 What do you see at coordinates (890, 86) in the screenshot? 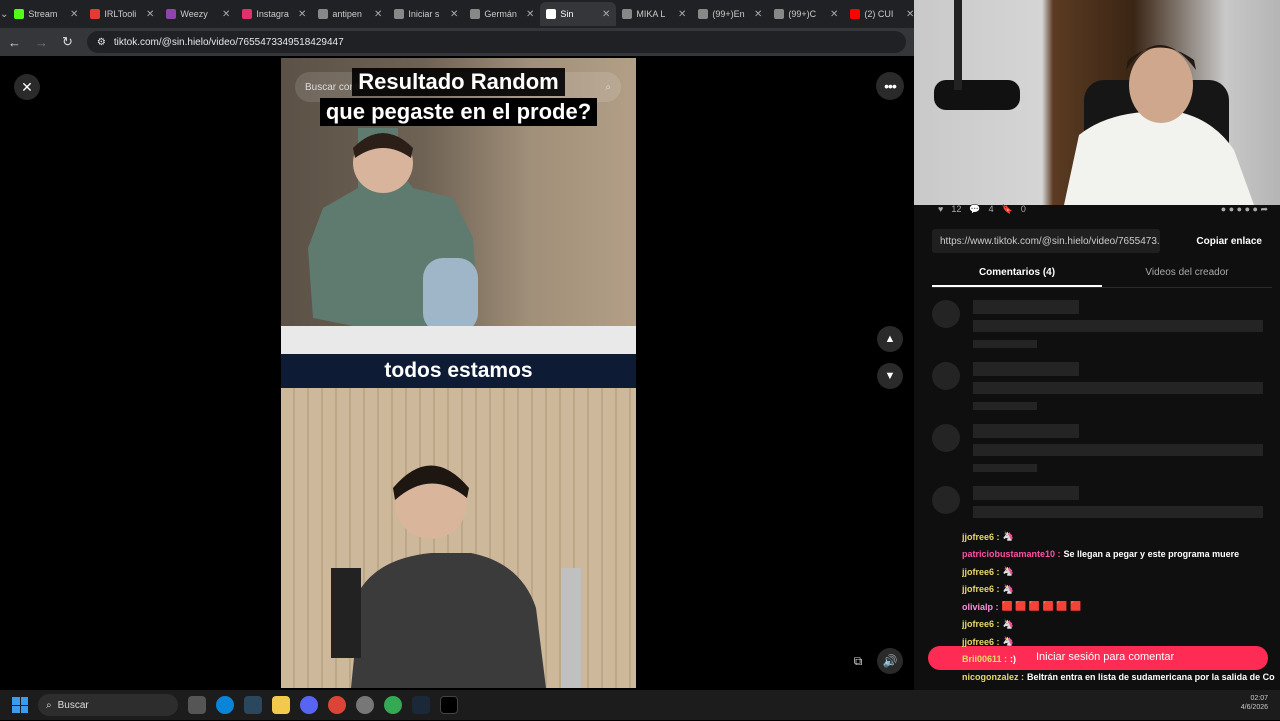
I see `more-options-icon: •••` at bounding box center [890, 86].